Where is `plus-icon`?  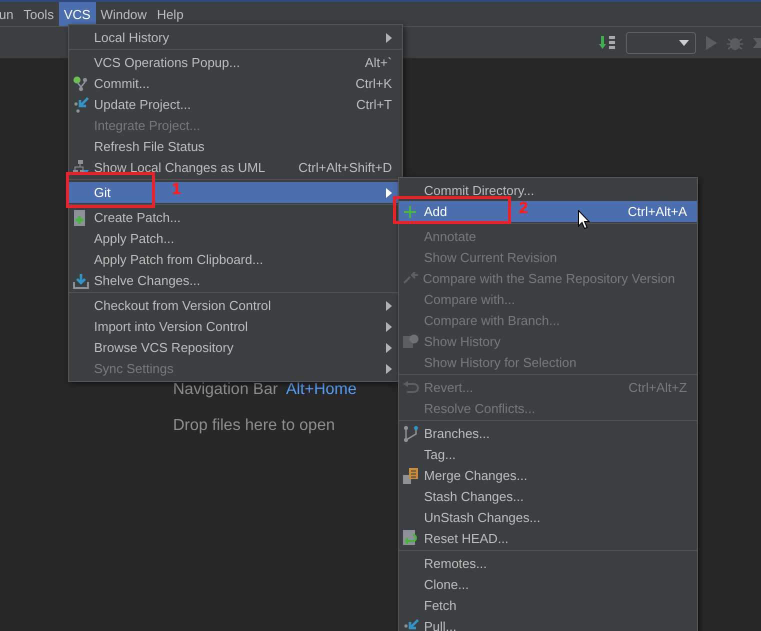
plus-icon is located at coordinates (410, 211).